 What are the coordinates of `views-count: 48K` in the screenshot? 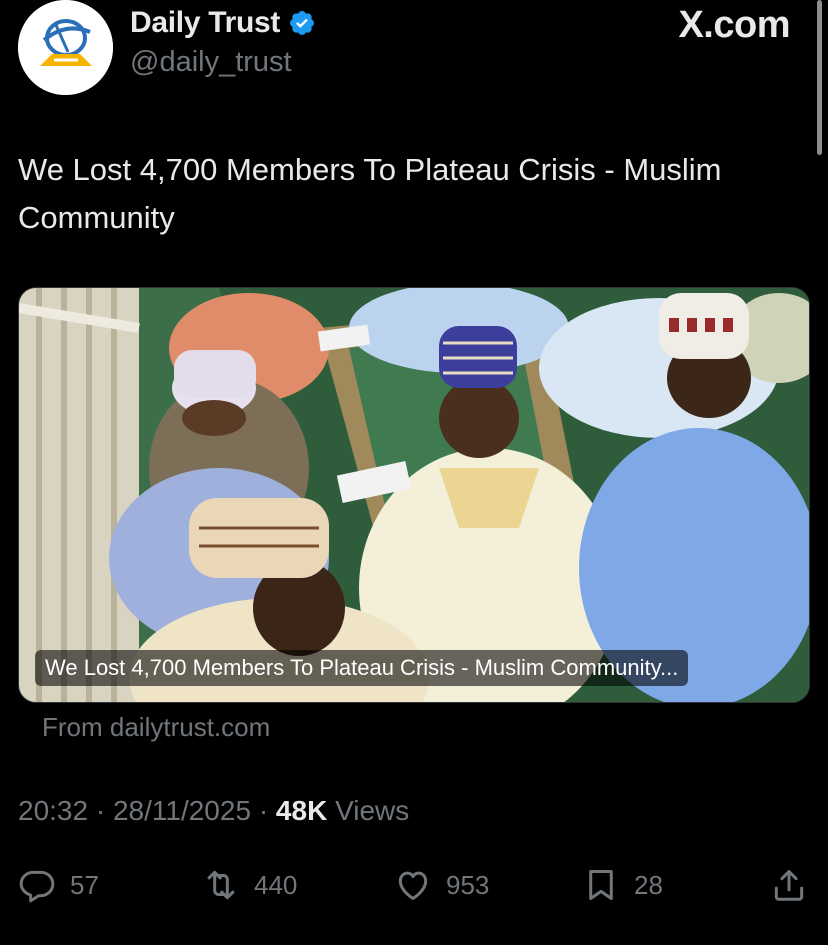 It's located at (301, 810).